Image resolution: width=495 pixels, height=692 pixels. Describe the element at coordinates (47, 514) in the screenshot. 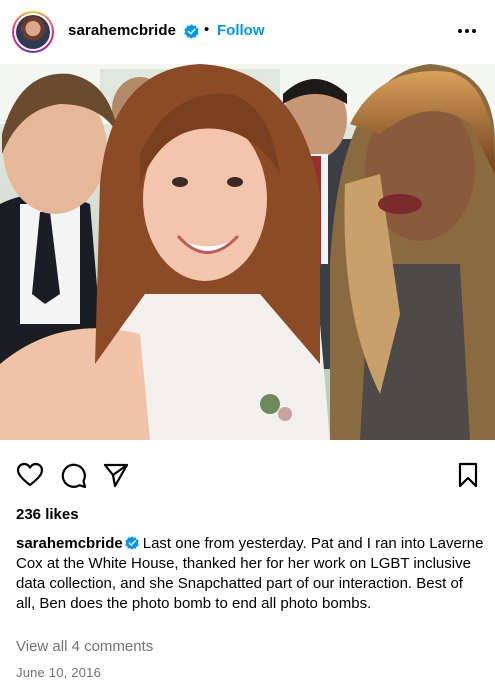

I see `likes-count: 236 likes` at that location.